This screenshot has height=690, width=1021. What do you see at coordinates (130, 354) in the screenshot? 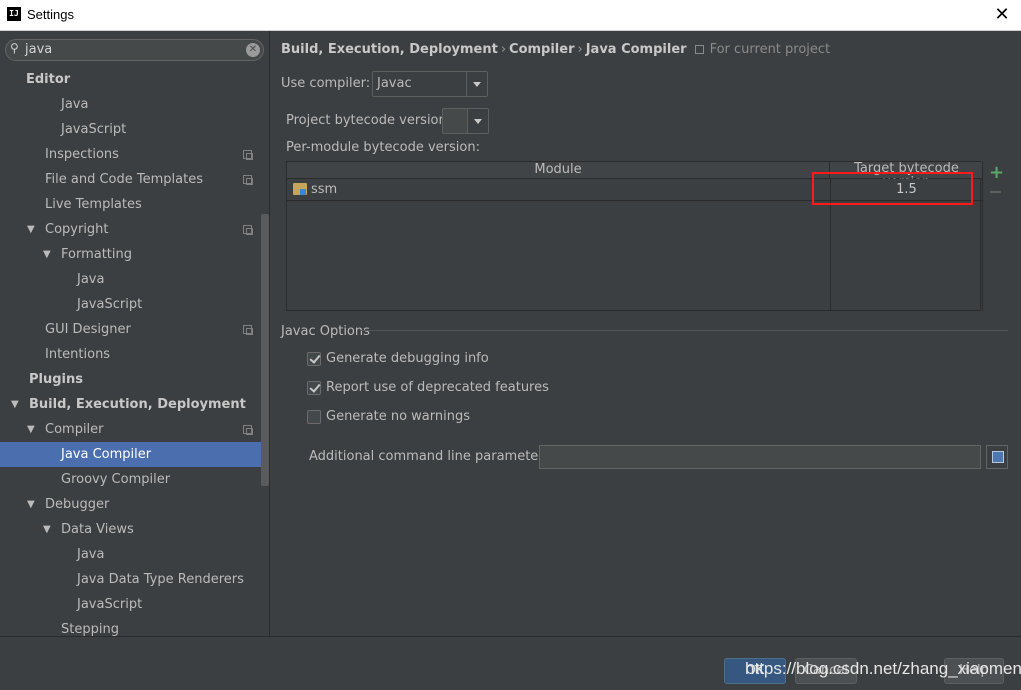
I see `tree-item-intentions: Intentions` at bounding box center [130, 354].